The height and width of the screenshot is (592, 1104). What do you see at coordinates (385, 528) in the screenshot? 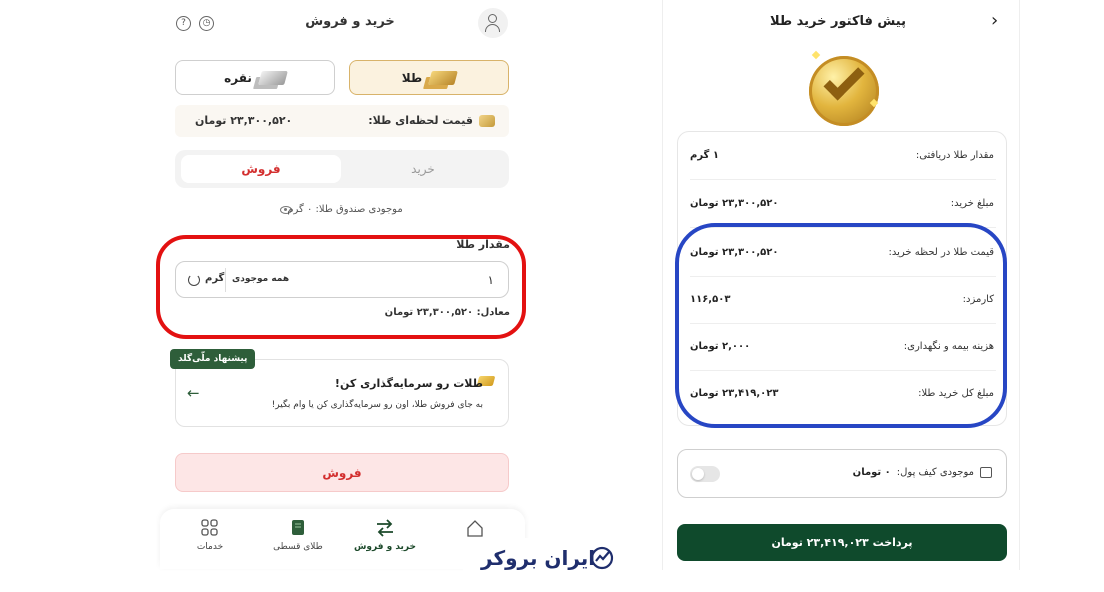
I see `swap-icon` at bounding box center [385, 528].